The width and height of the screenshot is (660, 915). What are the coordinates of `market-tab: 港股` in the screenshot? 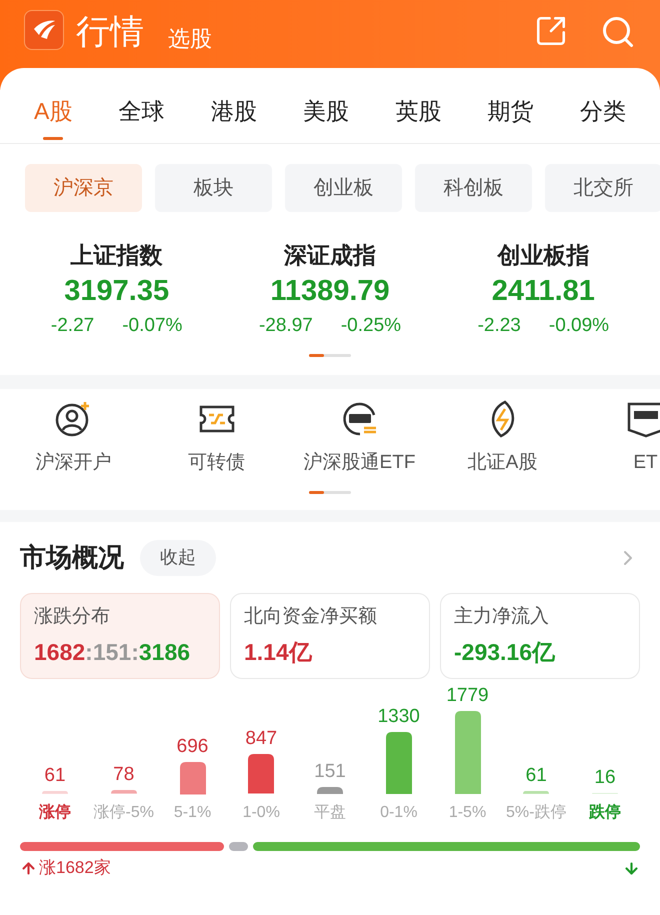 It's located at (233, 118).